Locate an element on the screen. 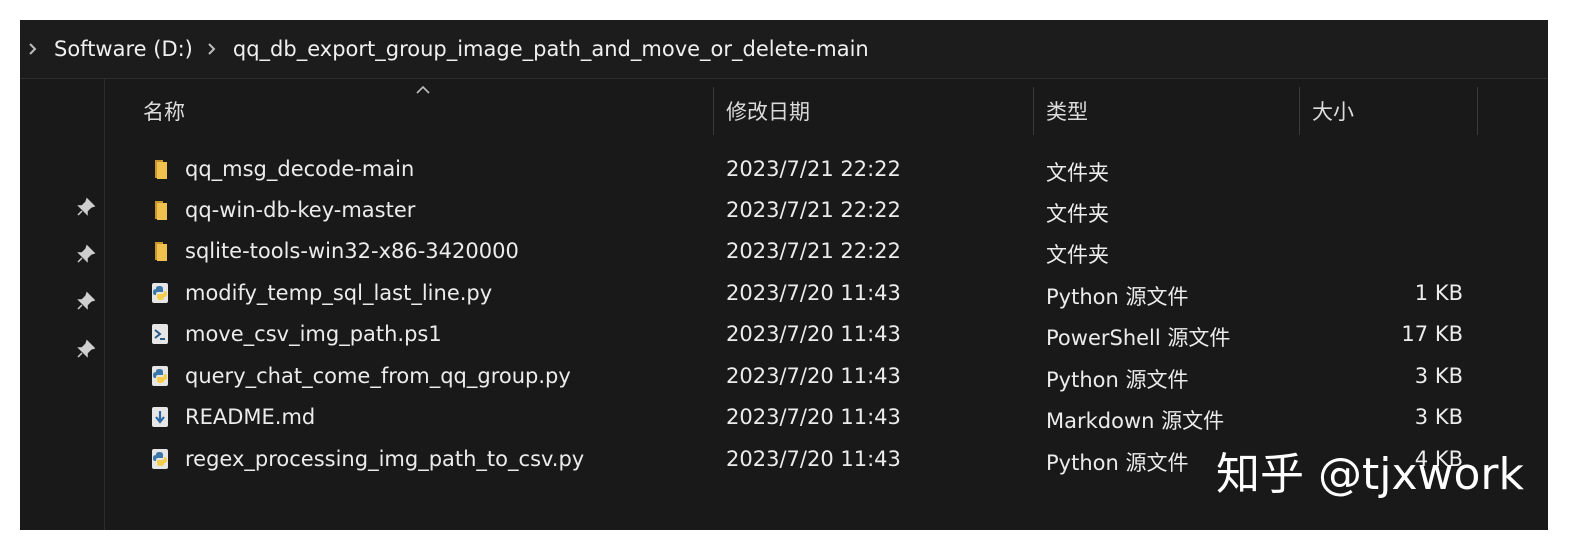 Image resolution: width=1589 pixels, height=557 pixels. file-size: 17 KB is located at coordinates (1432, 334).